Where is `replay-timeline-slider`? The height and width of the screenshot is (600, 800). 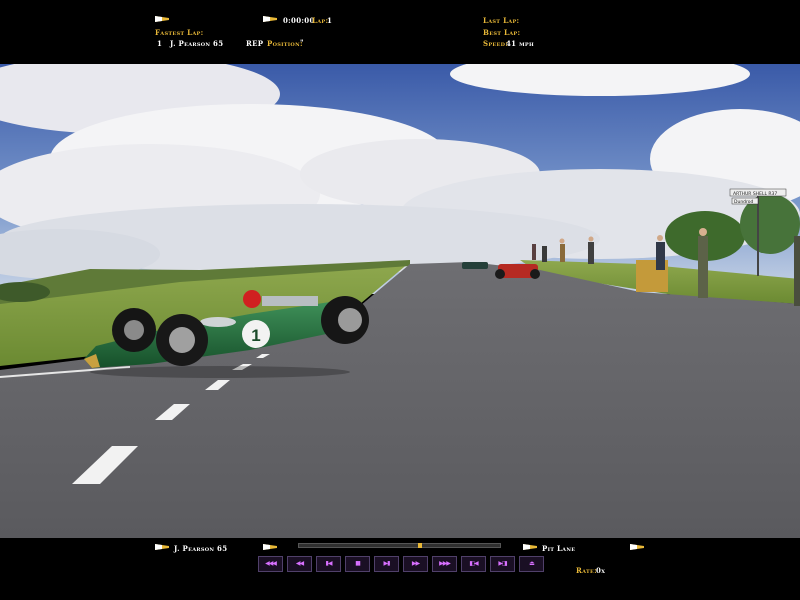
replay-timeline-slider is located at coordinates (399, 545).